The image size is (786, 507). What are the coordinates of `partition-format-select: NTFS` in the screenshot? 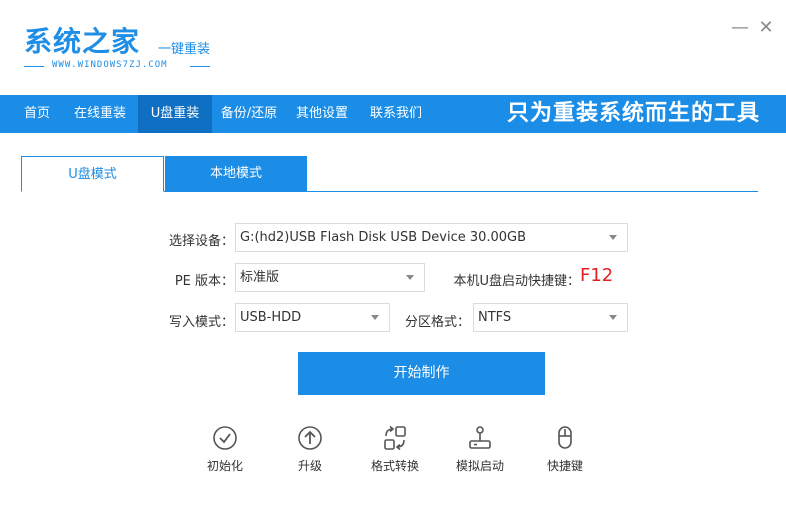 It's located at (550, 317).